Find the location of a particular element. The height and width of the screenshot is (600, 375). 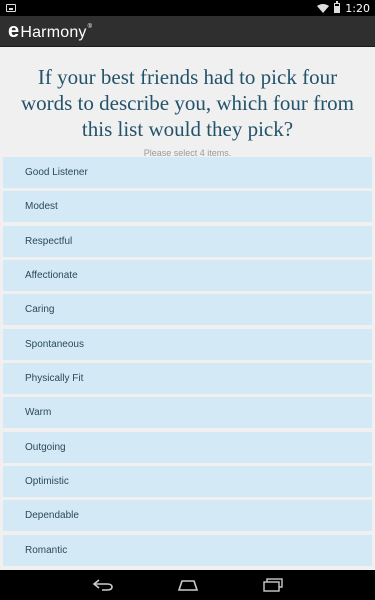

option-label: Romantic is located at coordinates (46, 550).